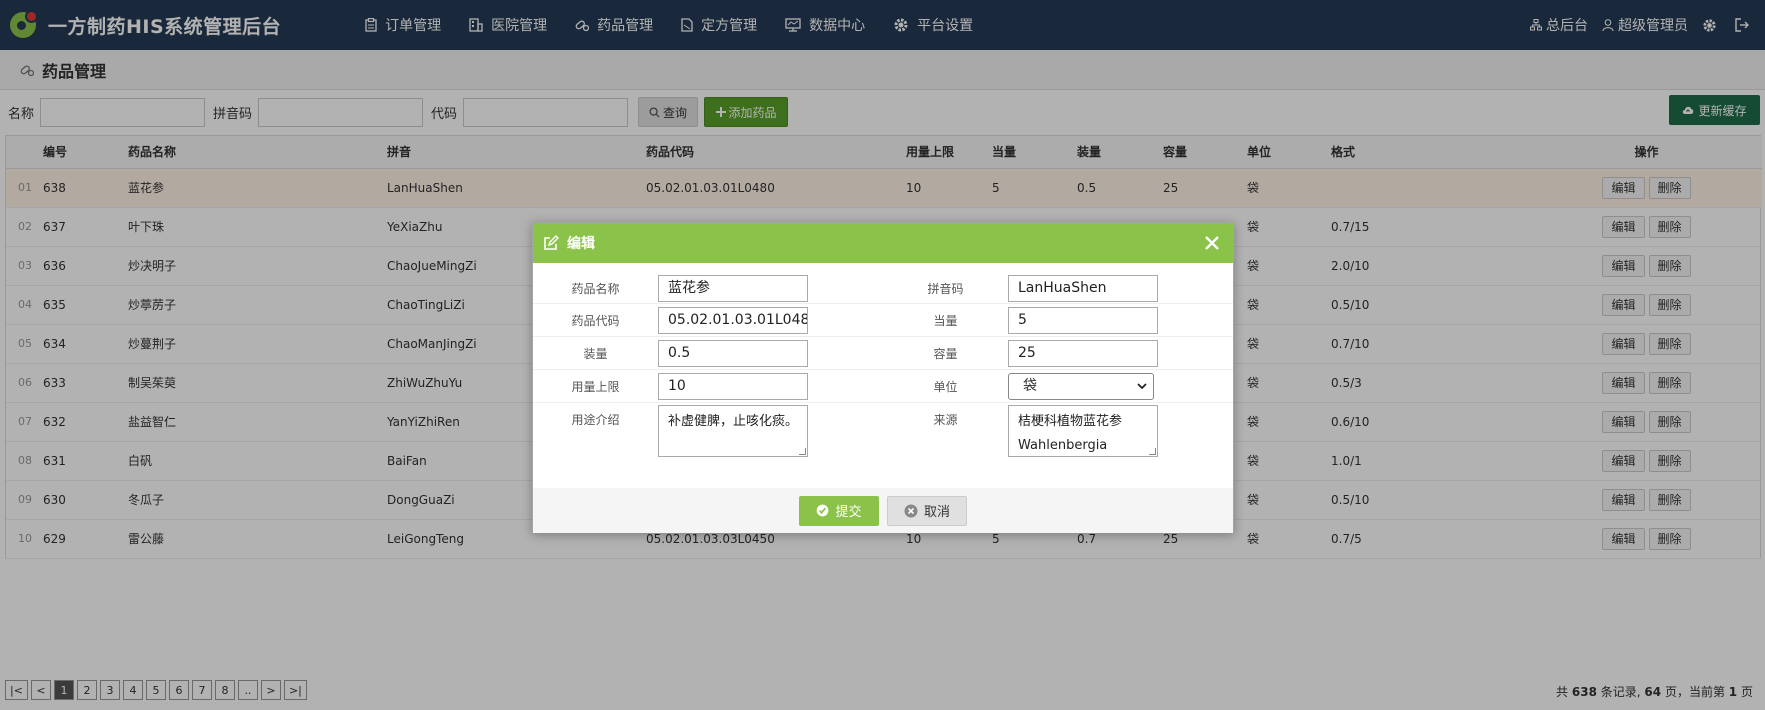  Describe the element at coordinates (1083, 353) in the screenshot. I see `capacity-field: 25` at that location.